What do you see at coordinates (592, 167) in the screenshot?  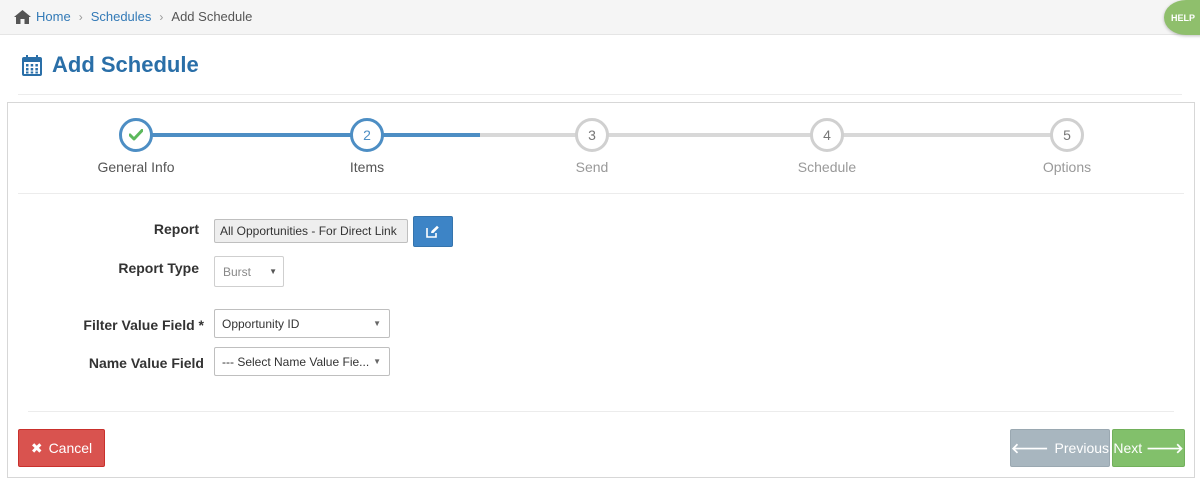 I see `wizard-step-3-label: Send` at bounding box center [592, 167].